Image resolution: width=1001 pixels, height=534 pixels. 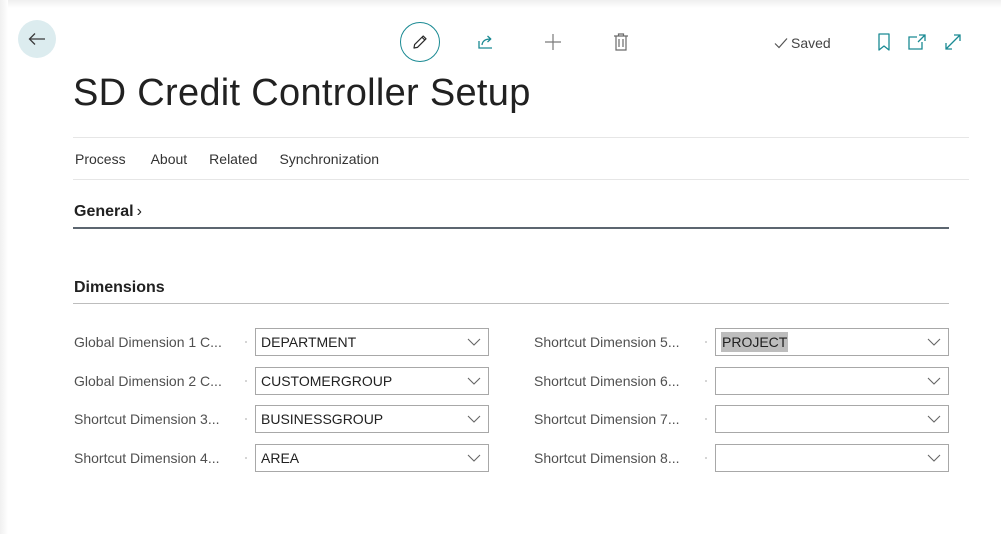 I want to click on field-value: DEPARTMENT, so click(x=309, y=342).